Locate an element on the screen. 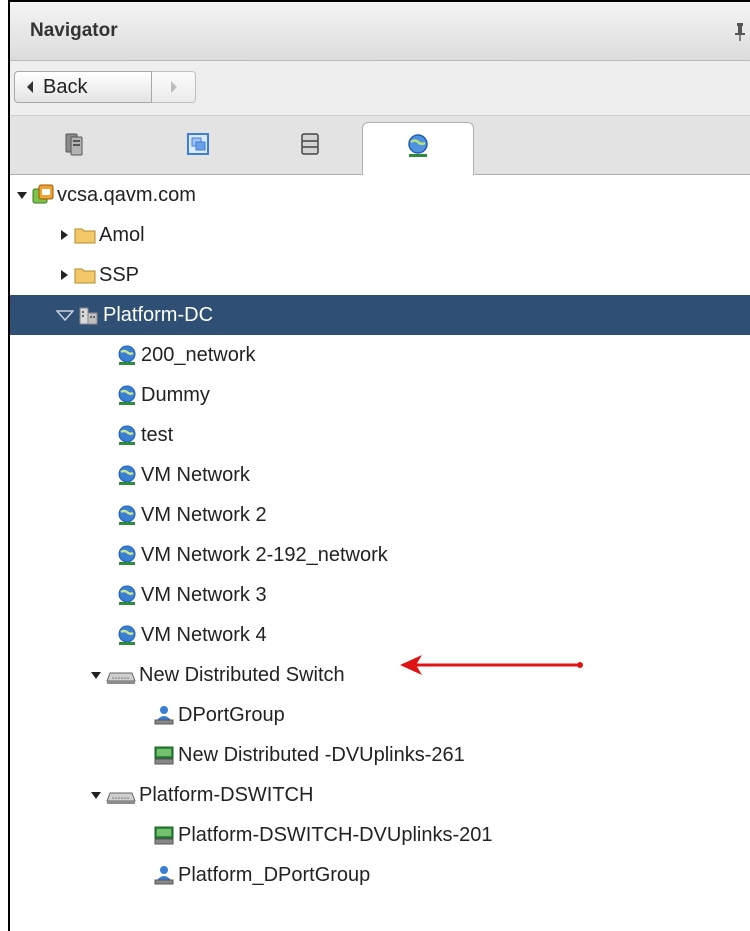 Image resolution: width=750 pixels, height=931 pixels. forward-button is located at coordinates (174, 87).